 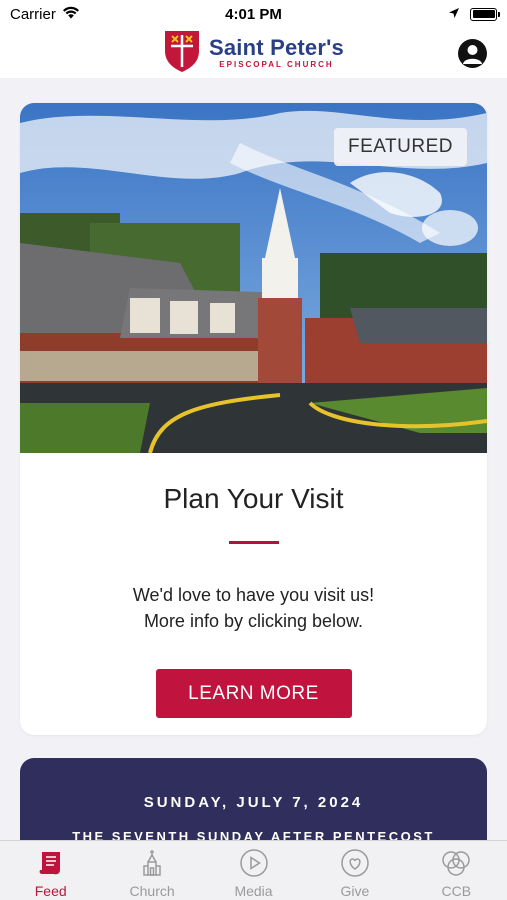 I want to click on tab-label: Church, so click(x=152, y=891).